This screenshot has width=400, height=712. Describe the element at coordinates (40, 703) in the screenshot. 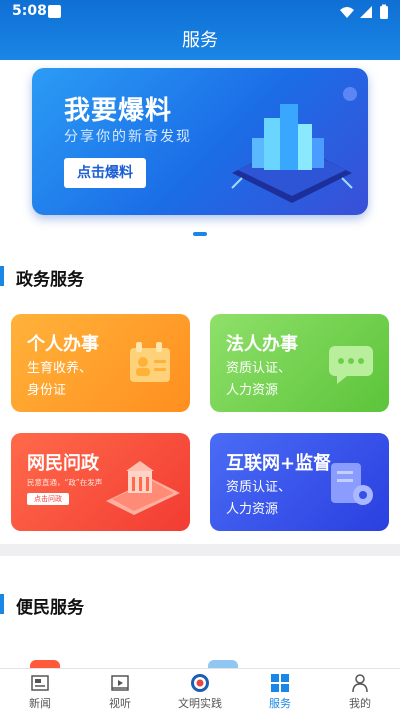

I see `nav-label: 新闻` at that location.